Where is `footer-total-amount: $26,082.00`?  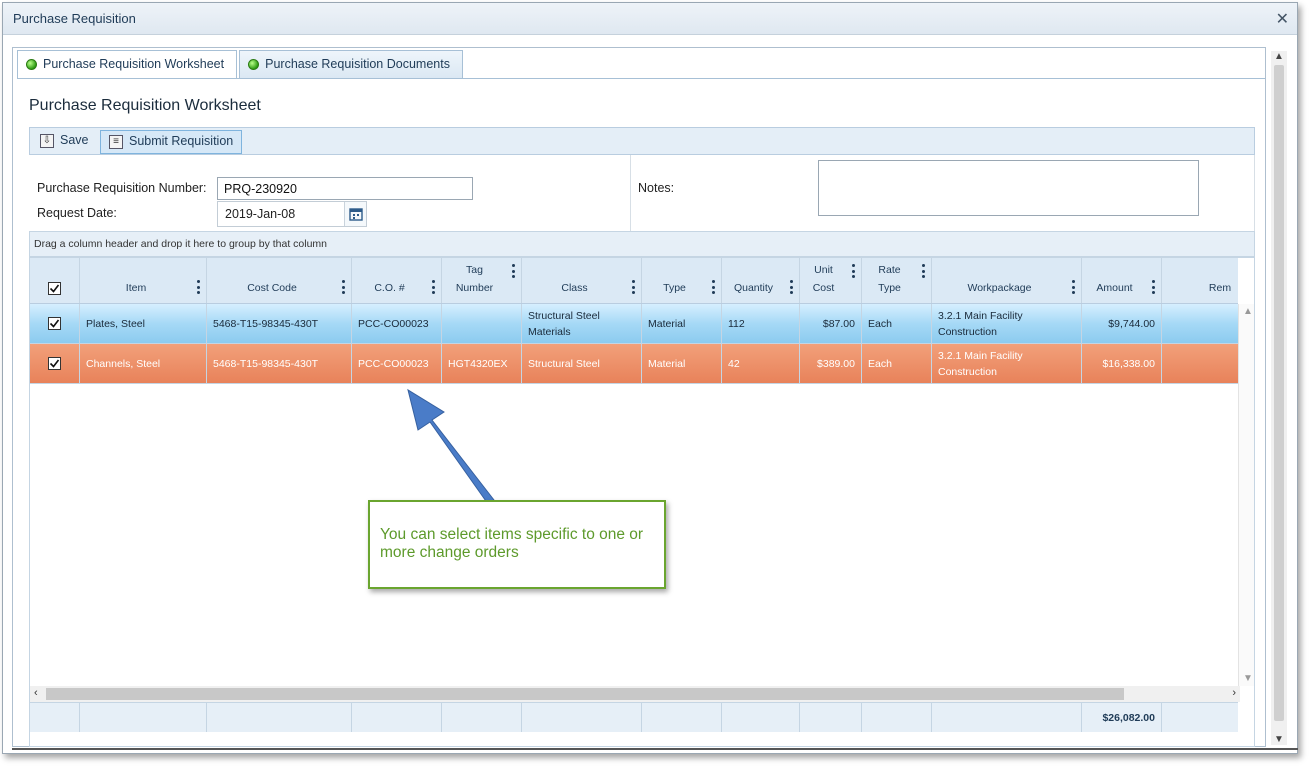
footer-total-amount: $26,082.00 is located at coordinates (1122, 717).